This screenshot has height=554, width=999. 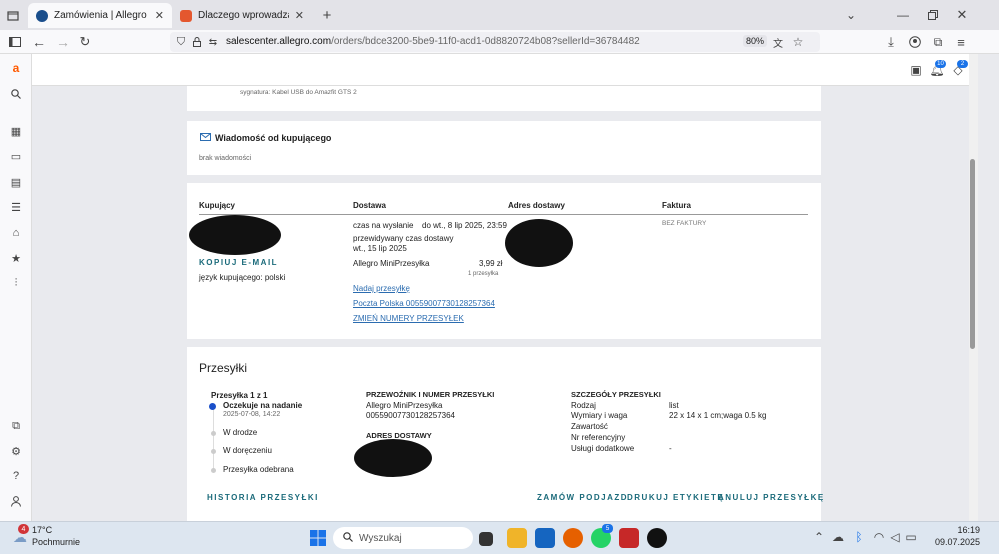 I want to click on windows-start-icon, so click(x=318, y=538).